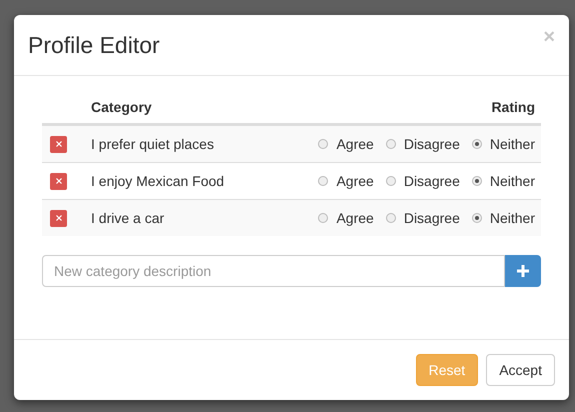 The width and height of the screenshot is (575, 412). What do you see at coordinates (549, 37) in the screenshot?
I see `close-button: ×` at bounding box center [549, 37].